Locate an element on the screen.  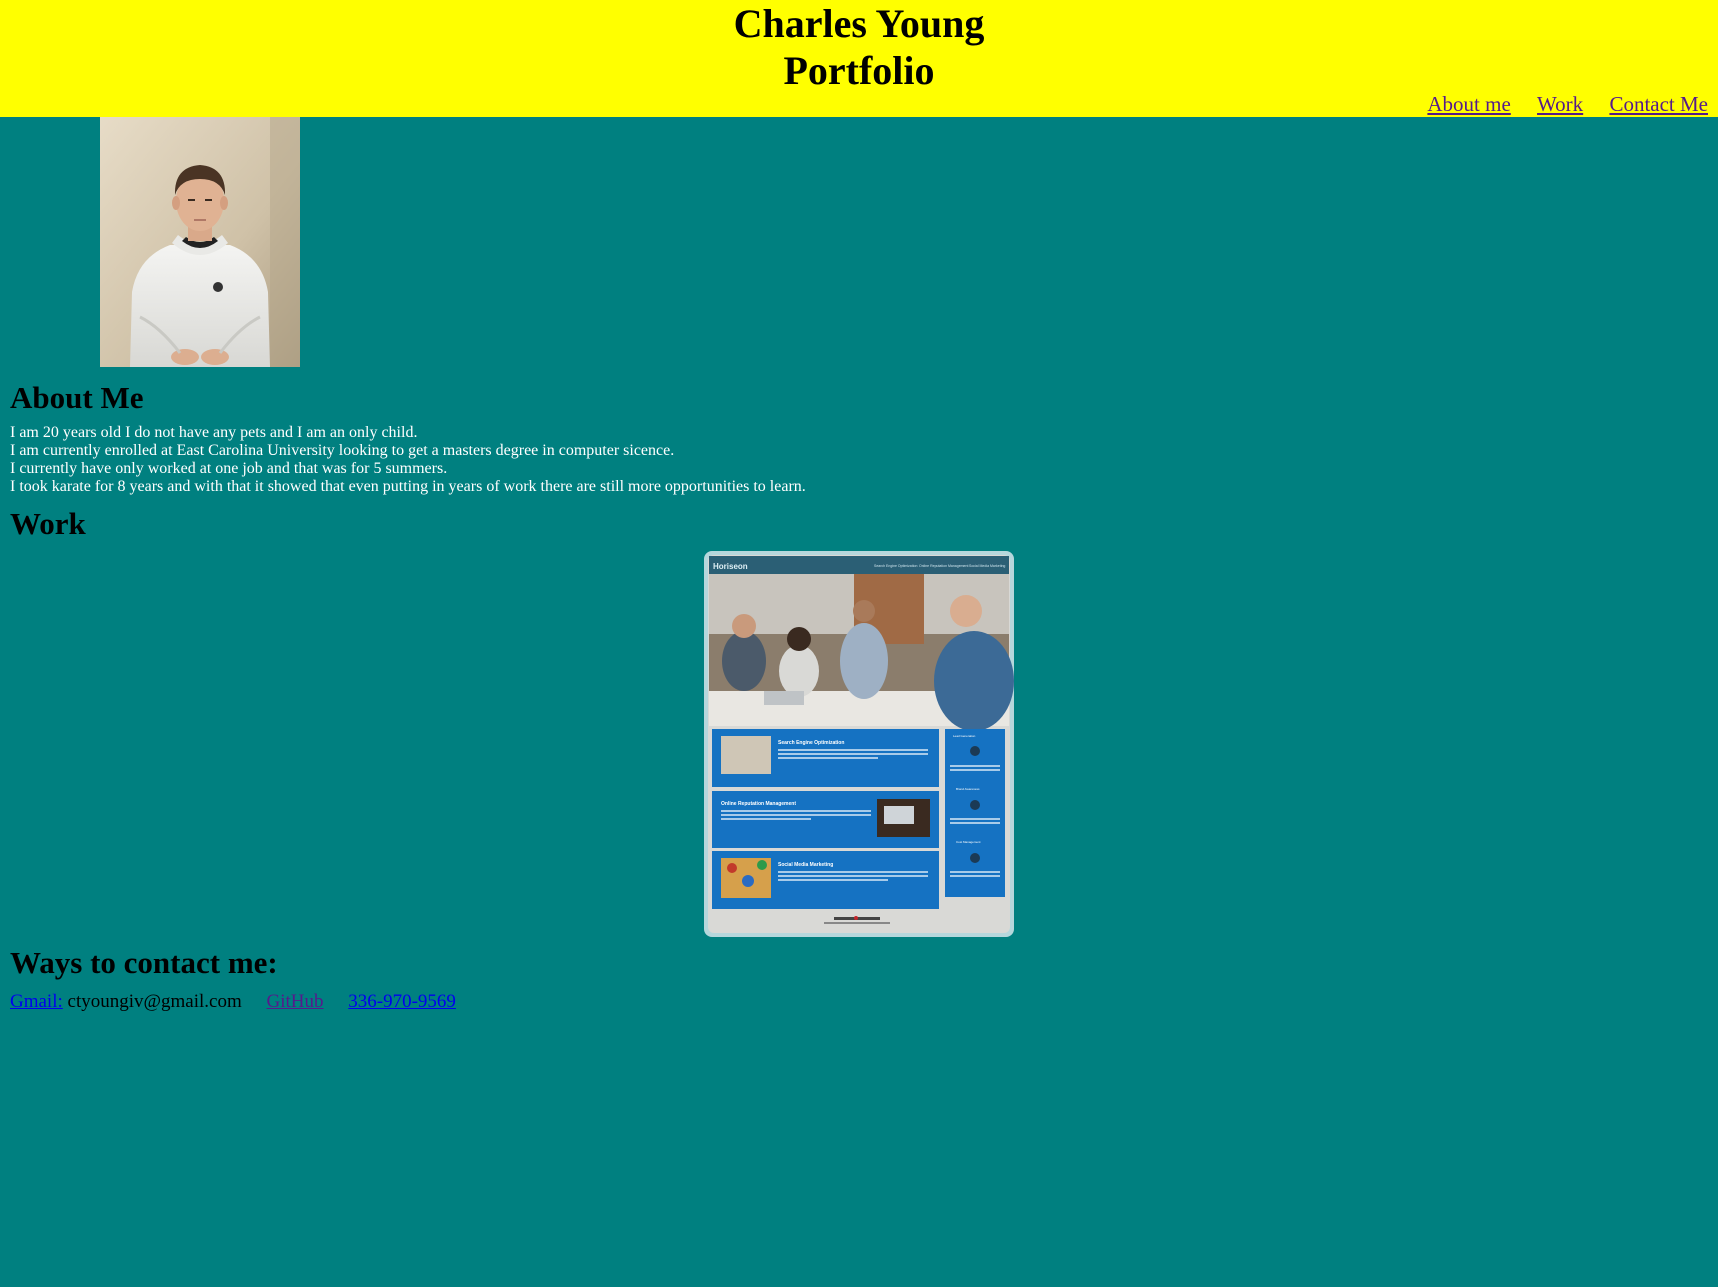
main-nav: About me Work Contact Me is located at coordinates (1557, 104).